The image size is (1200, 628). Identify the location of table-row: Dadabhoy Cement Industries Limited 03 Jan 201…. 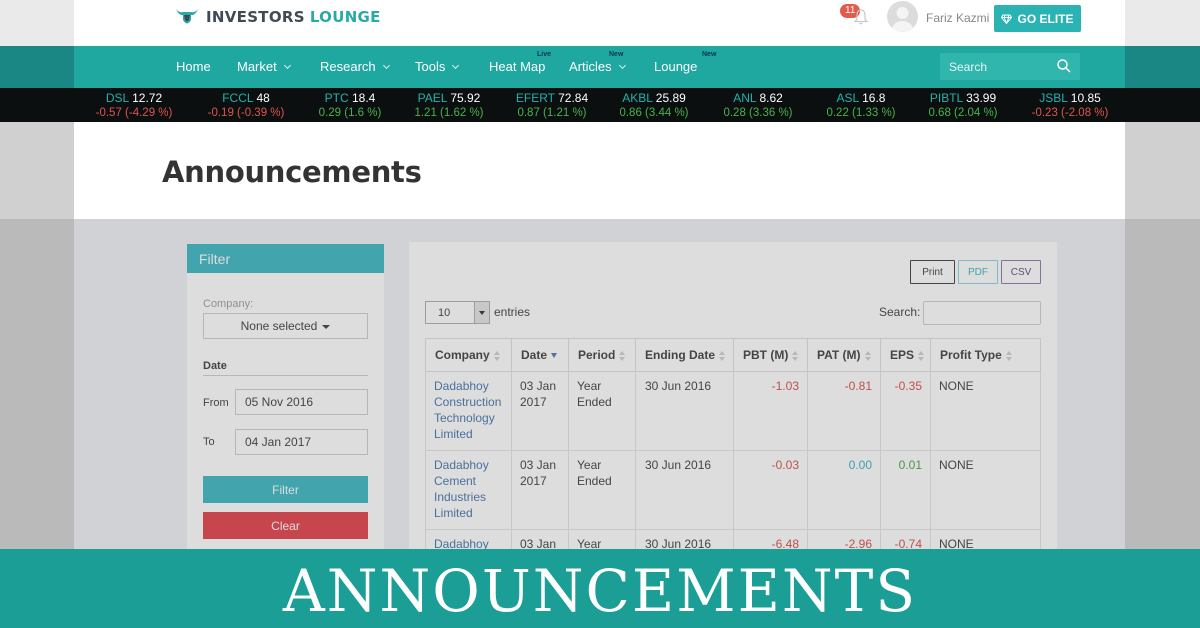
(733, 490).